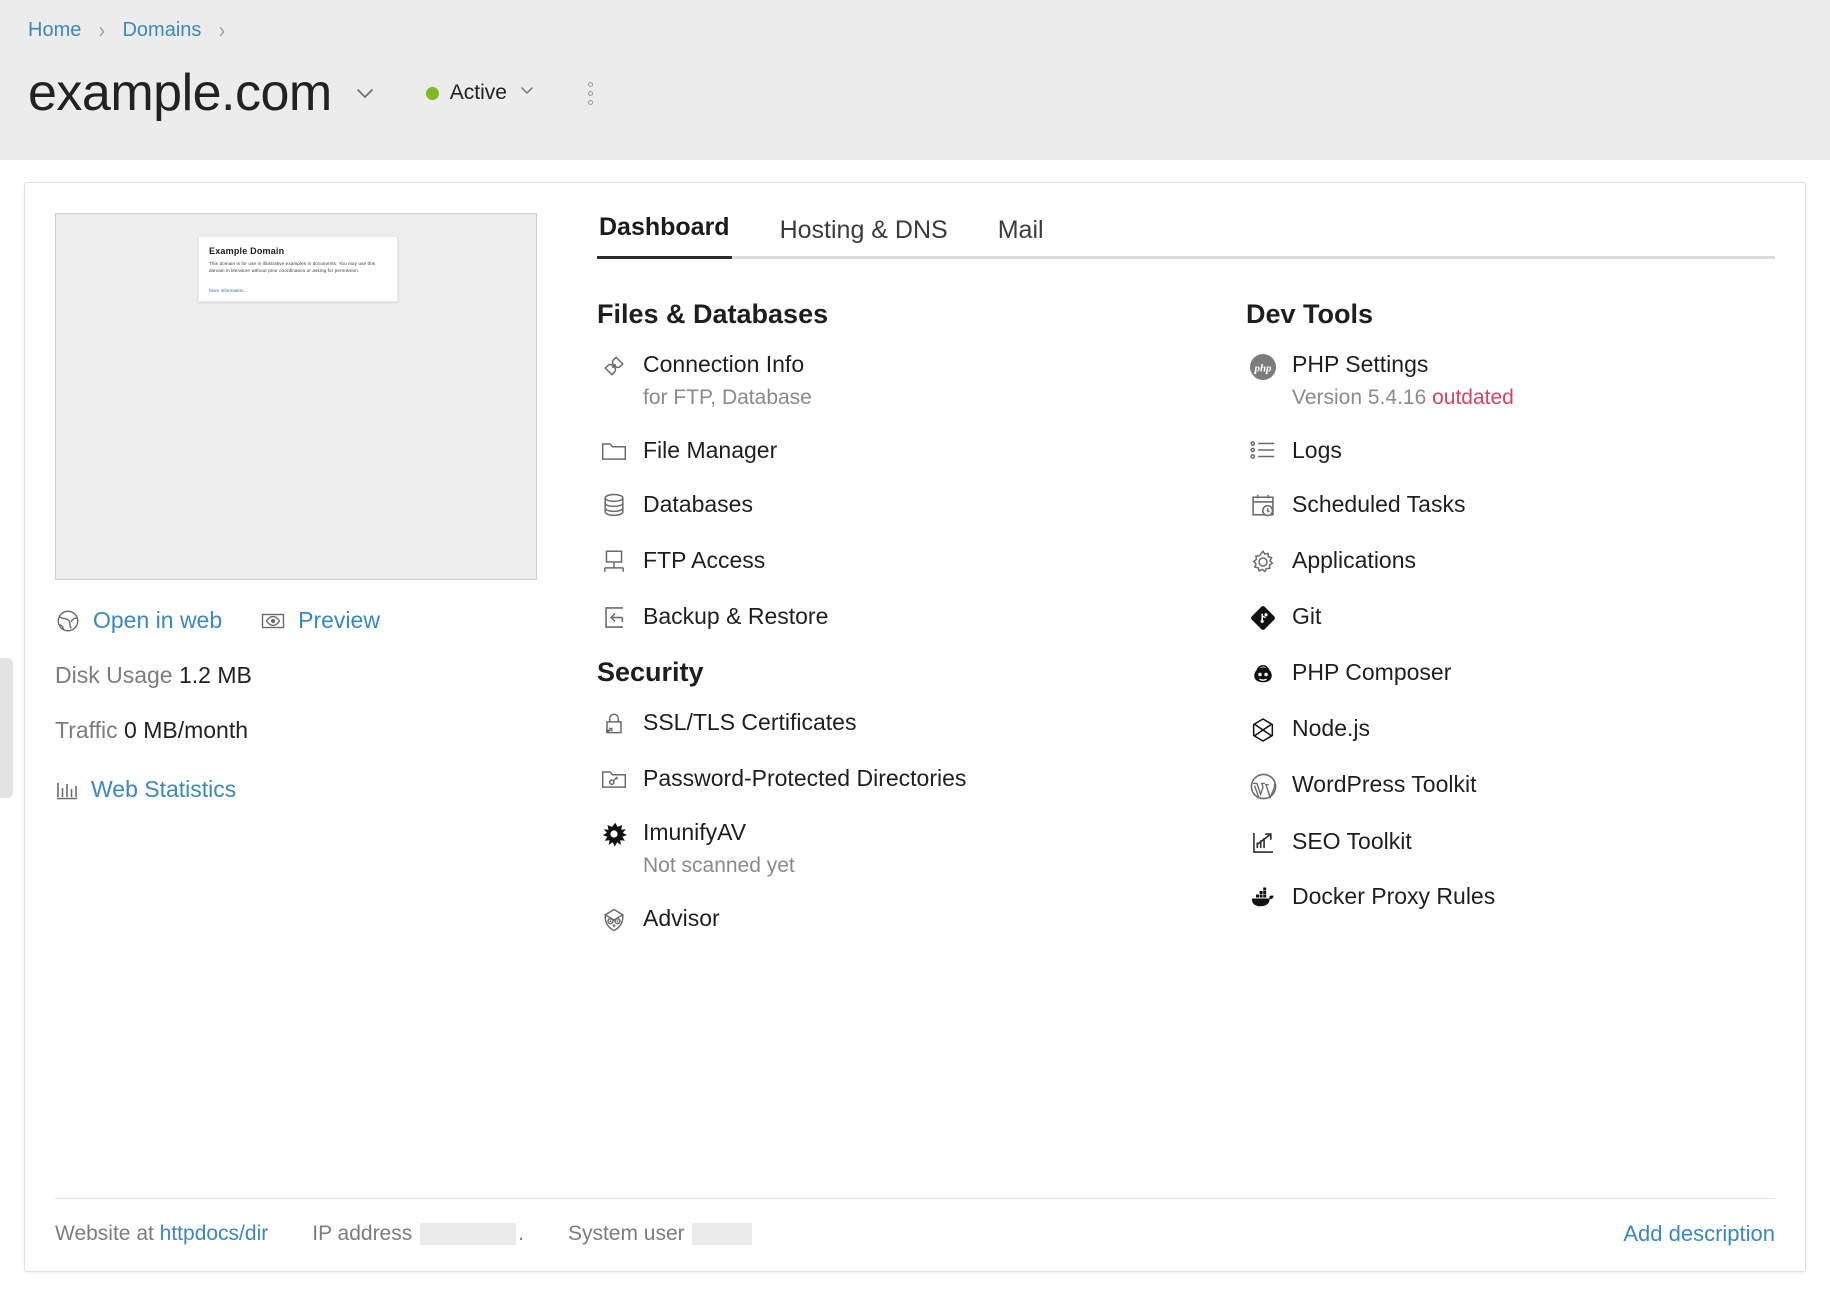  Describe the element at coordinates (1263, 896) in the screenshot. I see `docker-icon` at that location.